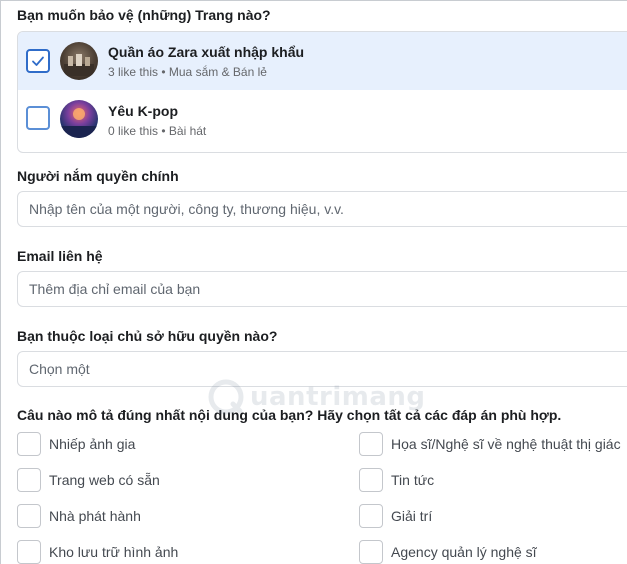 The image size is (627, 564). What do you see at coordinates (59, 369) in the screenshot?
I see `owner-type-selected-value: Chọn một` at bounding box center [59, 369].